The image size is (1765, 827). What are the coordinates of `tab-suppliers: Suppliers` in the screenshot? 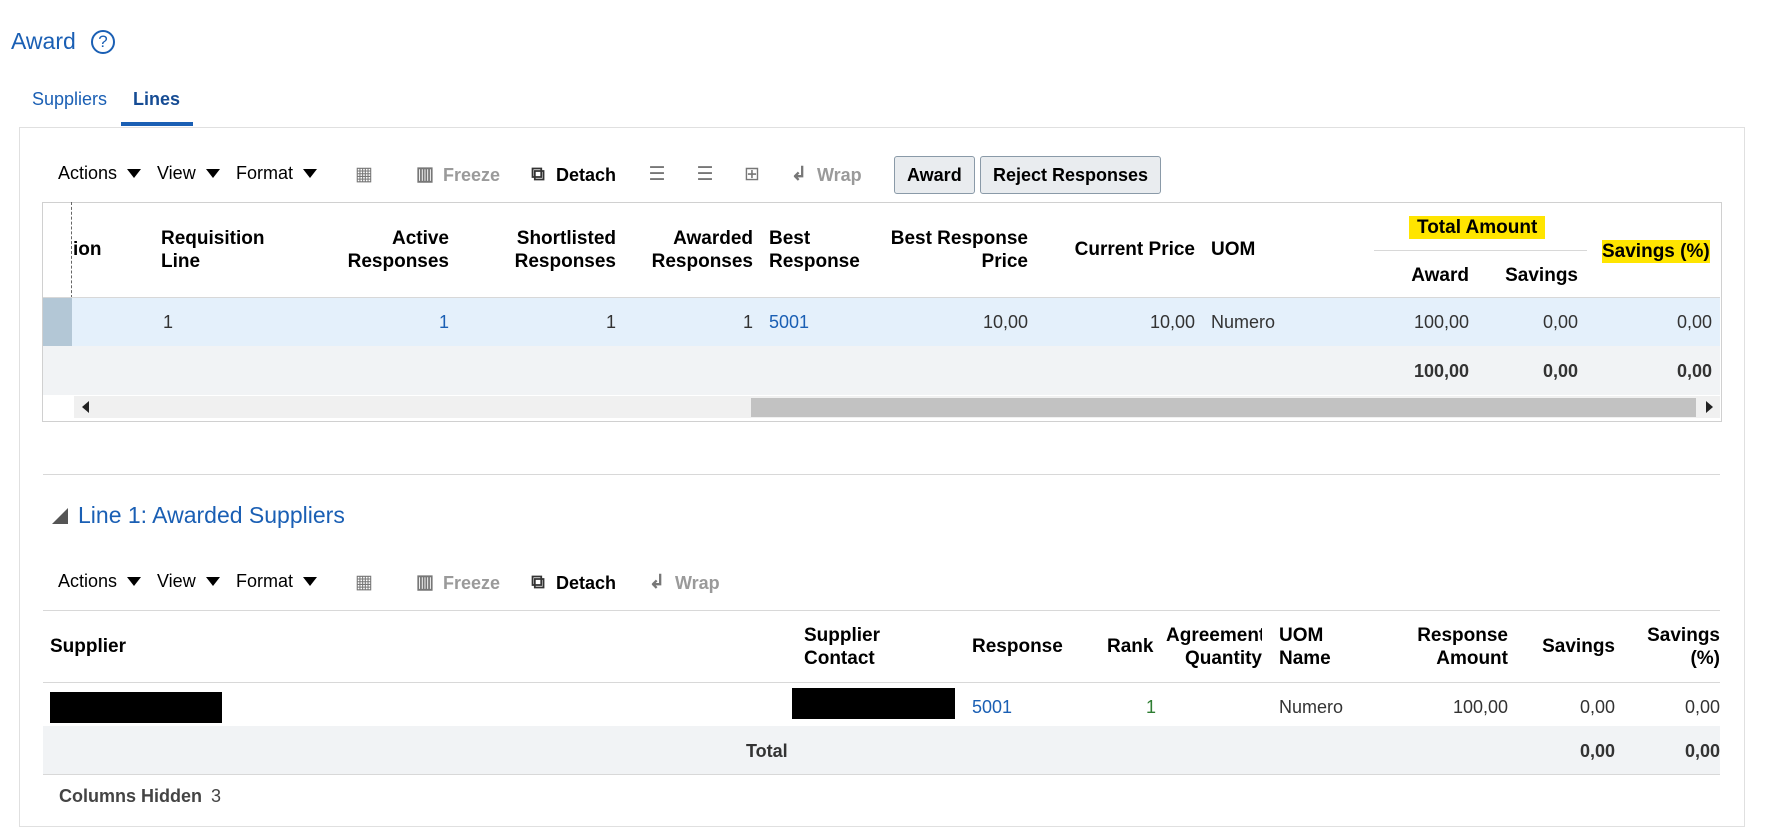 It's located at (69, 99).